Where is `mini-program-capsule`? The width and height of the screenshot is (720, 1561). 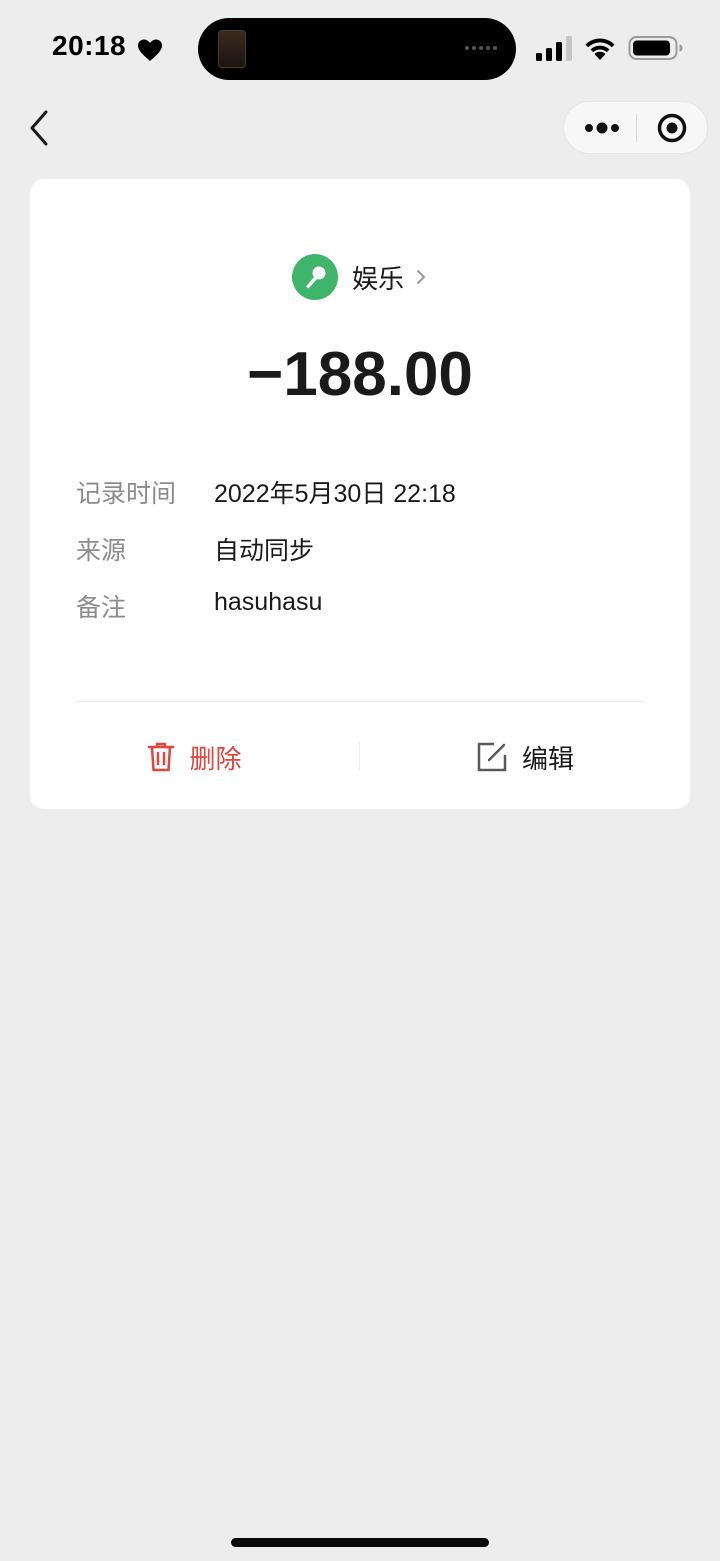
mini-program-capsule is located at coordinates (635, 127).